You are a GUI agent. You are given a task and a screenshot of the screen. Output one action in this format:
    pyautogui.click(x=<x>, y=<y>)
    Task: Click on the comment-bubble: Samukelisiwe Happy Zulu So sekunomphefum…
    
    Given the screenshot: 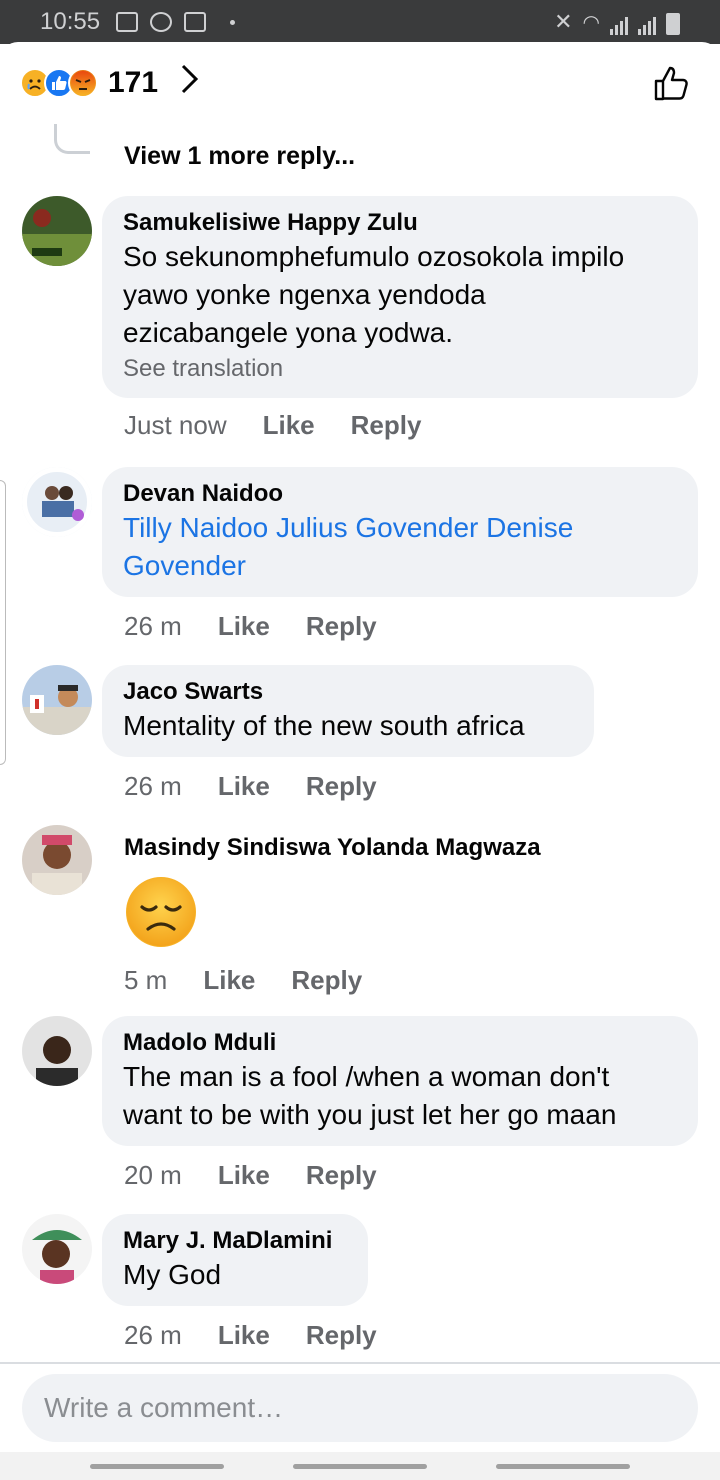 What is the action you would take?
    pyautogui.click(x=400, y=297)
    